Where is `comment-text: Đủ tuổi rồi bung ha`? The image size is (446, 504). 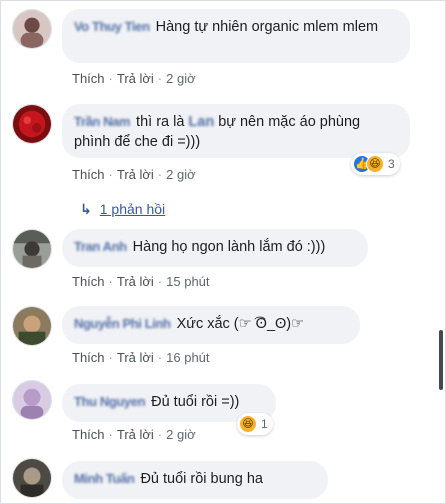 comment-text: Đủ tuổi rồi bung ha is located at coordinates (201, 479).